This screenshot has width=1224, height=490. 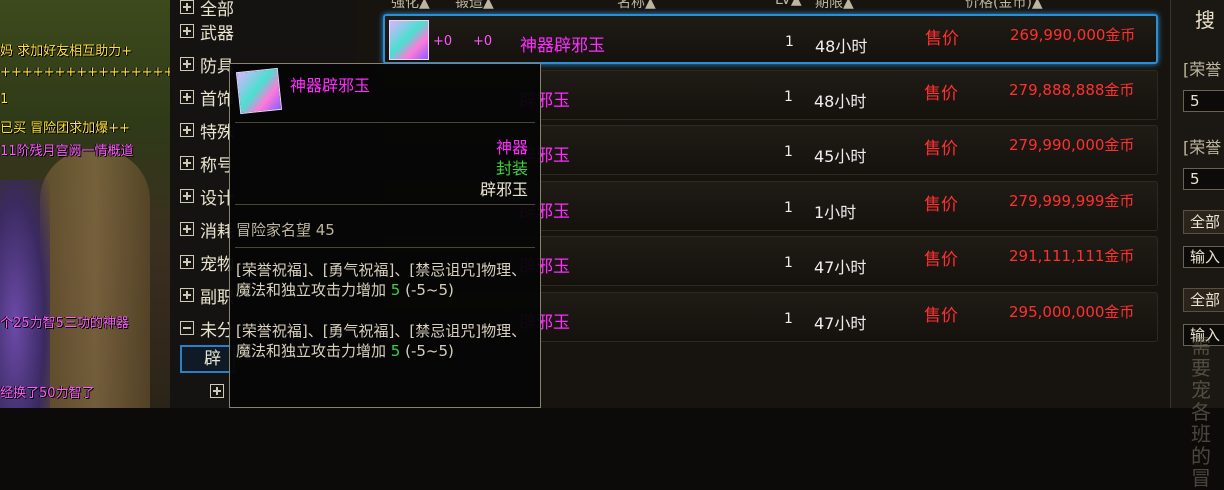 I want to click on chat-line: 经换了50力智了, so click(x=47, y=393).